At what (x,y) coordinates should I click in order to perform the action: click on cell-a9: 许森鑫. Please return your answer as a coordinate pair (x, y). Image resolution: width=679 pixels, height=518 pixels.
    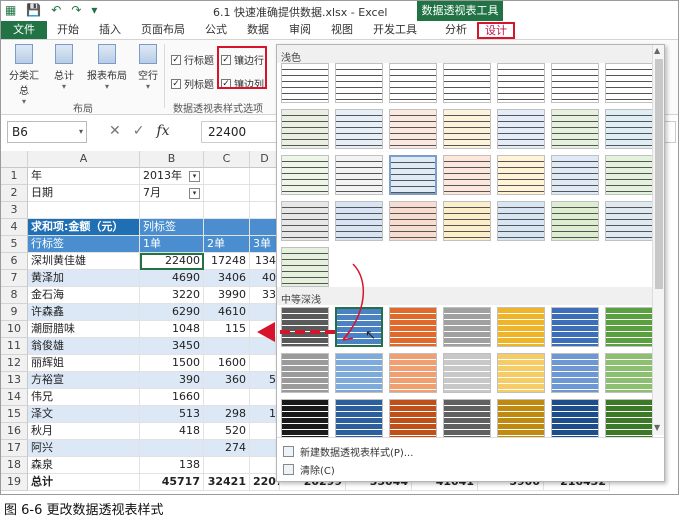
    Looking at the image, I should click on (84, 312).